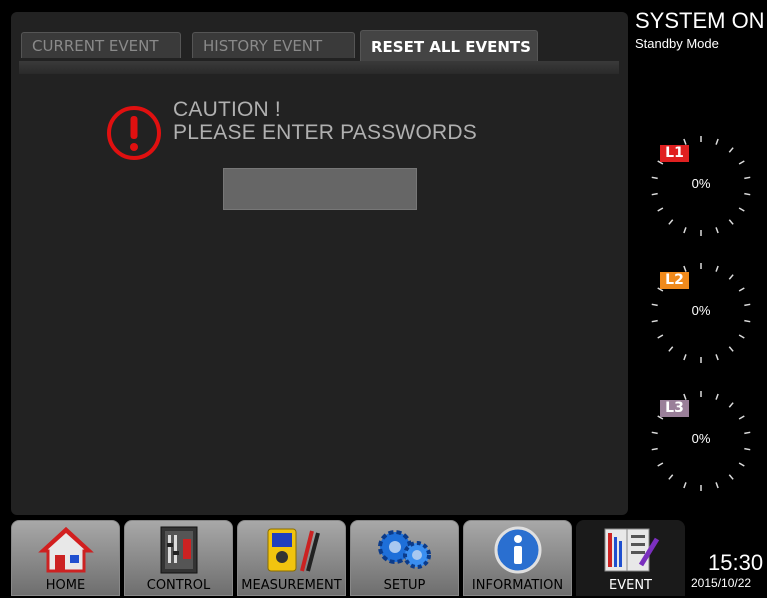  I want to click on nav-event-label: EVENT, so click(630, 585).